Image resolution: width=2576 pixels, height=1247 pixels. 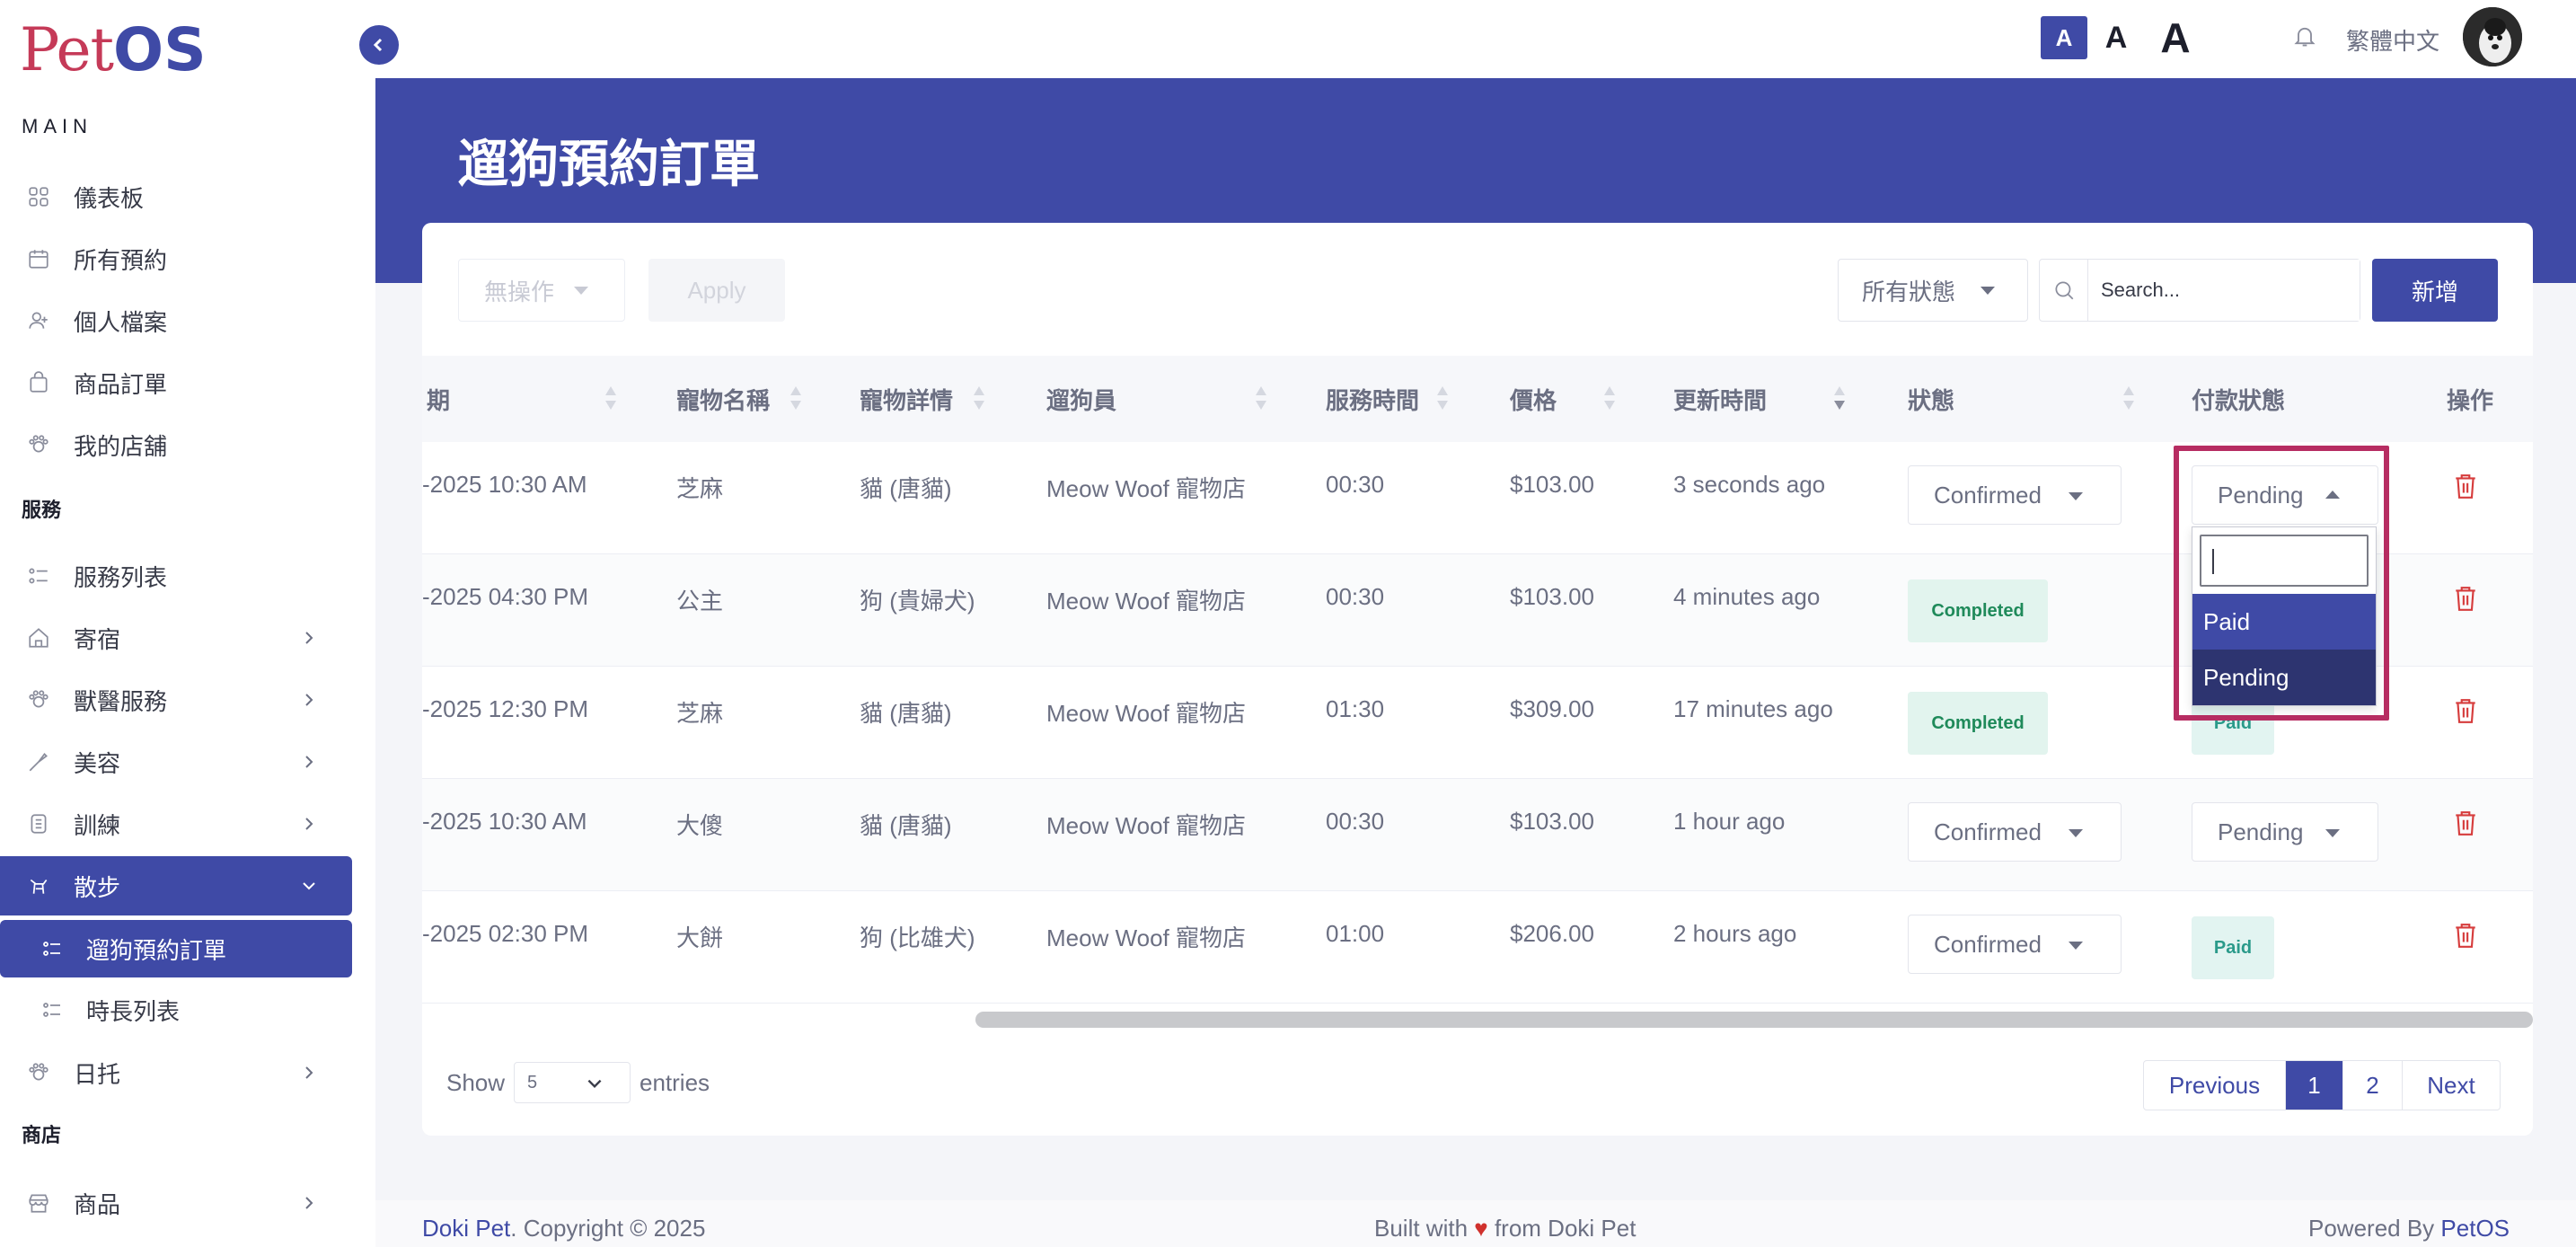 I want to click on column-header-pet-name: 寵物名稱, so click(x=723, y=399).